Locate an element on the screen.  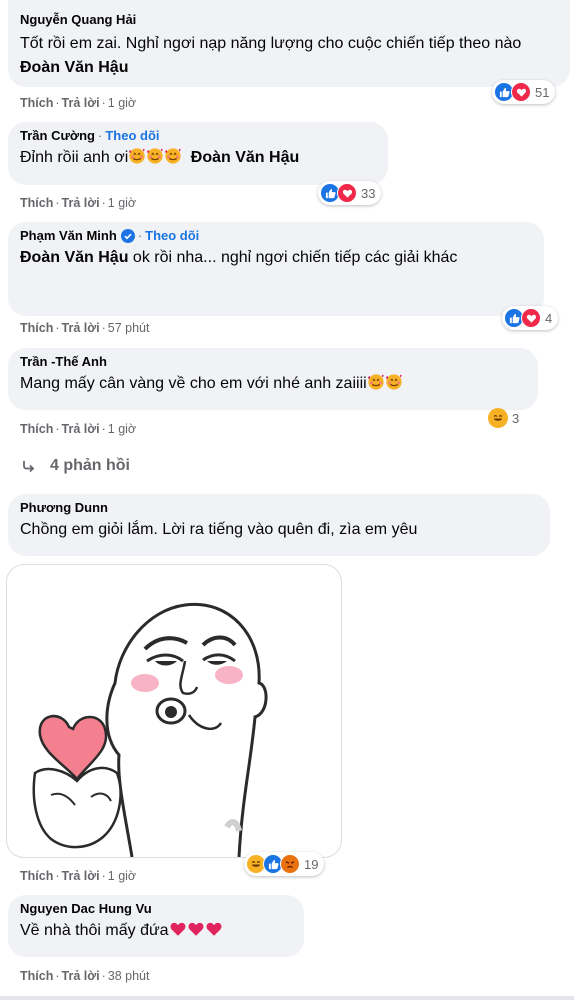
reply-arrow-icon is located at coordinates (29, 467).